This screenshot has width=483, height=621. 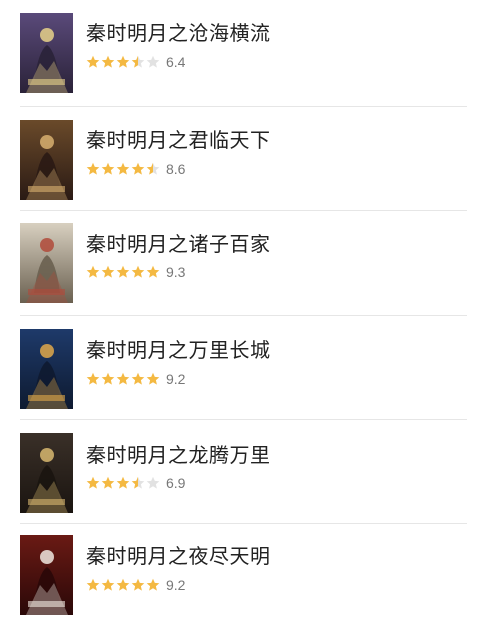 I want to click on item-title: 秦时明月之诸子百家, so click(x=178, y=242).